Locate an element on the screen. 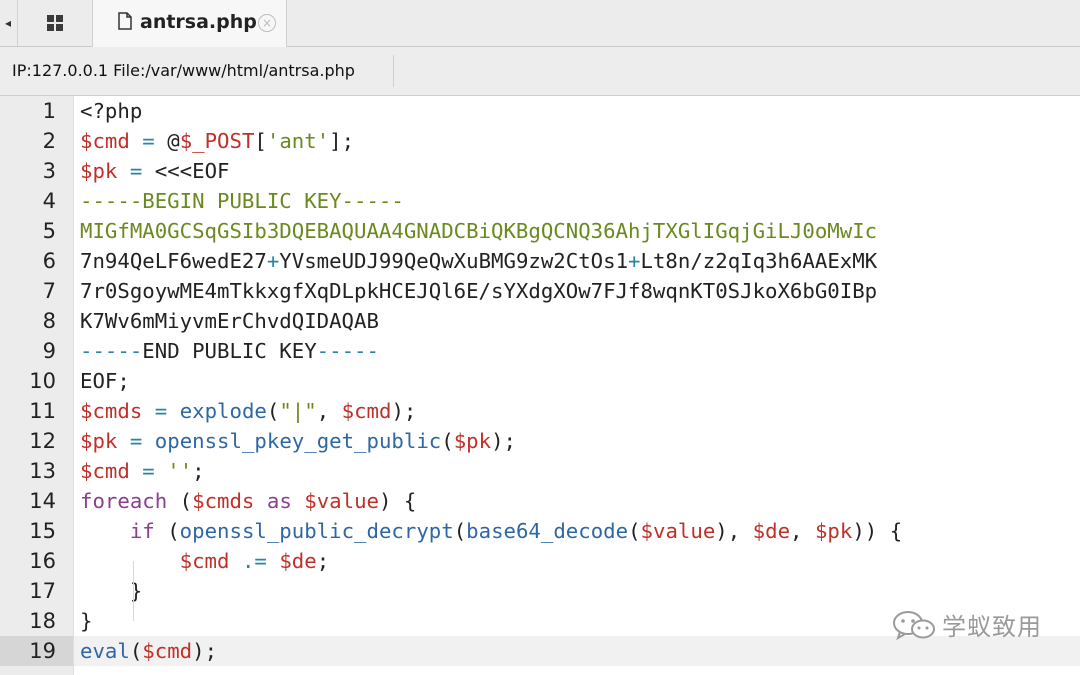 The image size is (1080, 675). code-token: END PUBLIC KEY is located at coordinates (229, 351).